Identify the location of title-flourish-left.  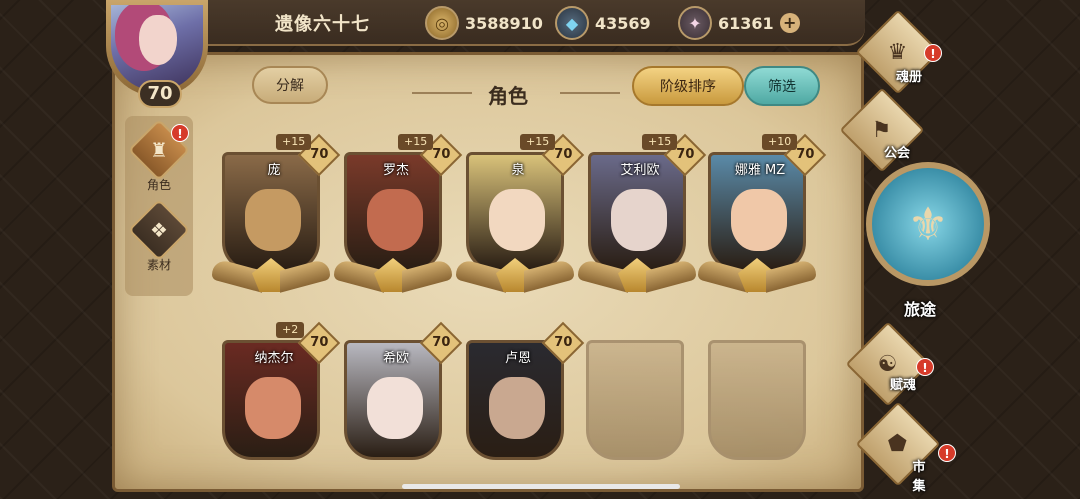
(442, 93).